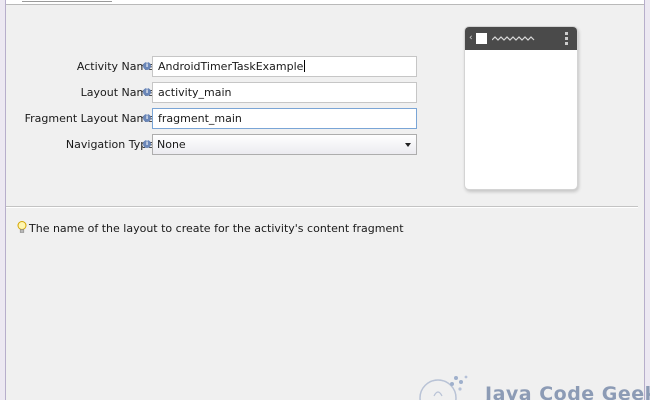 This screenshot has height=400, width=650. I want to click on lightbulb-icon, so click(22, 227).